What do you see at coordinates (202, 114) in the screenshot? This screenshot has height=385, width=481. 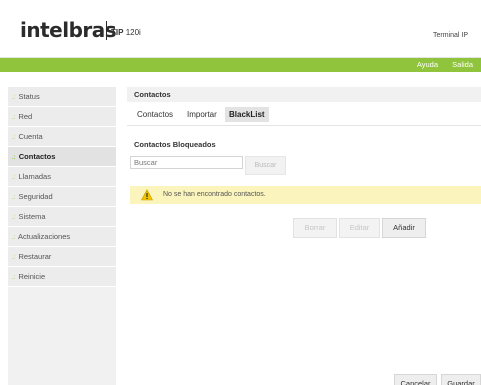 I see `tab-importar: Importar` at bounding box center [202, 114].